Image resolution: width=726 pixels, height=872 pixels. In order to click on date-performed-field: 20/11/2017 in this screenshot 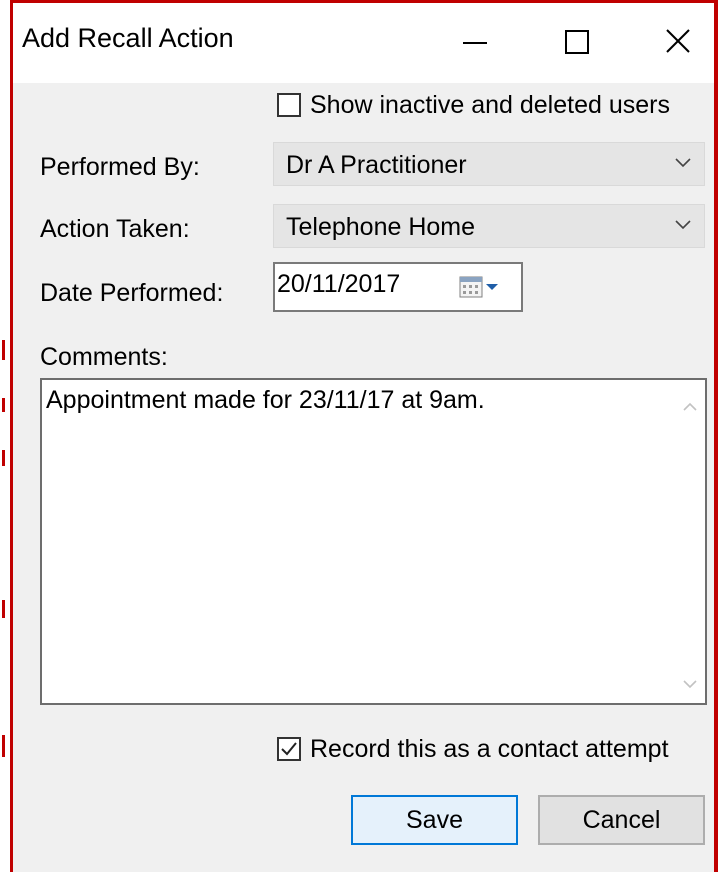, I will do `click(398, 287)`.